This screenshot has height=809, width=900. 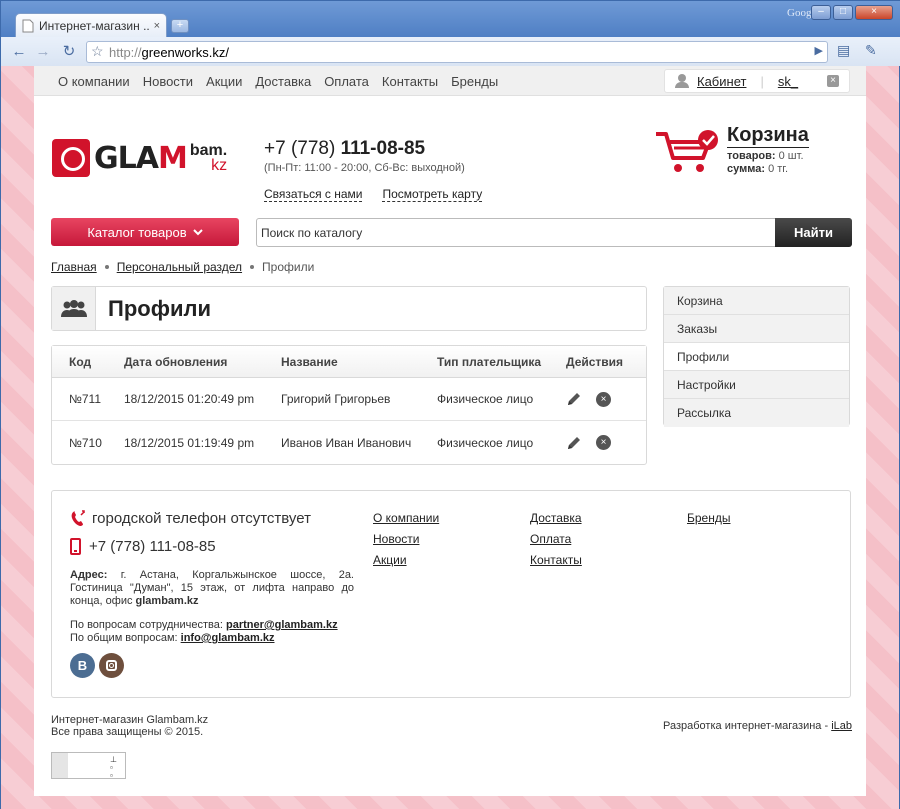 I want to click on catalog-button: Каталог товаров, so click(x=145, y=232).